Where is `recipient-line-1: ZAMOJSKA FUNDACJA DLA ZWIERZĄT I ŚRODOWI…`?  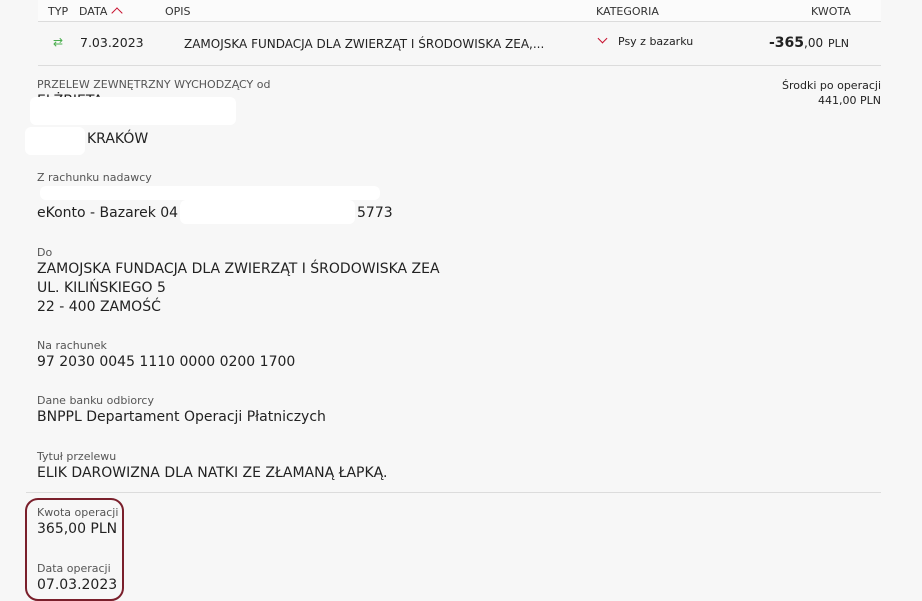 recipient-line-1: ZAMOJSKA FUNDACJA DLA ZWIERZĄT I ŚRODOWI… is located at coordinates (238, 269).